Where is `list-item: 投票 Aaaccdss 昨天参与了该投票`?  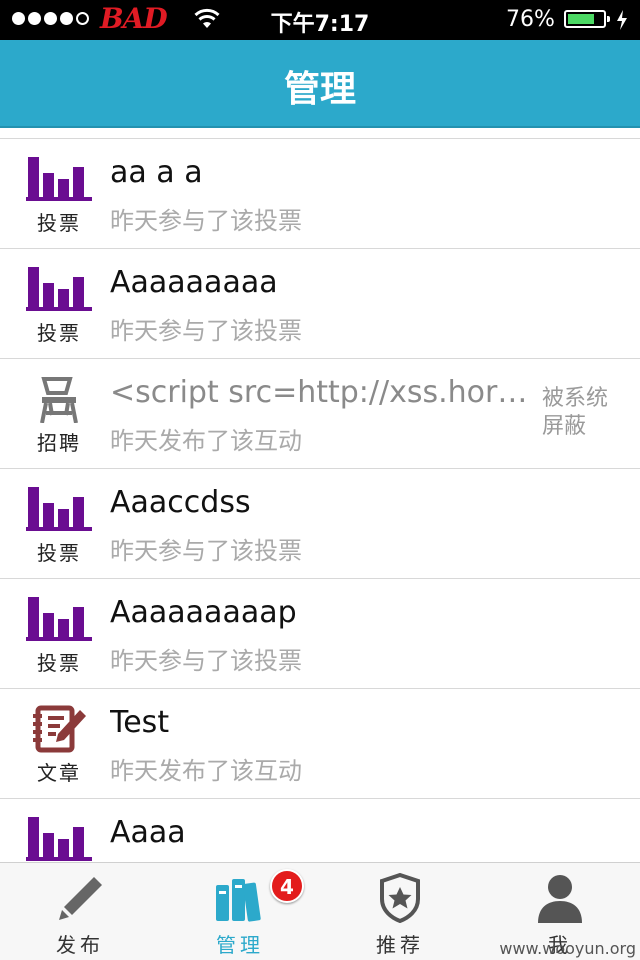
list-item: 投票 Aaaccdss 昨天参与了该投票 is located at coordinates (320, 524).